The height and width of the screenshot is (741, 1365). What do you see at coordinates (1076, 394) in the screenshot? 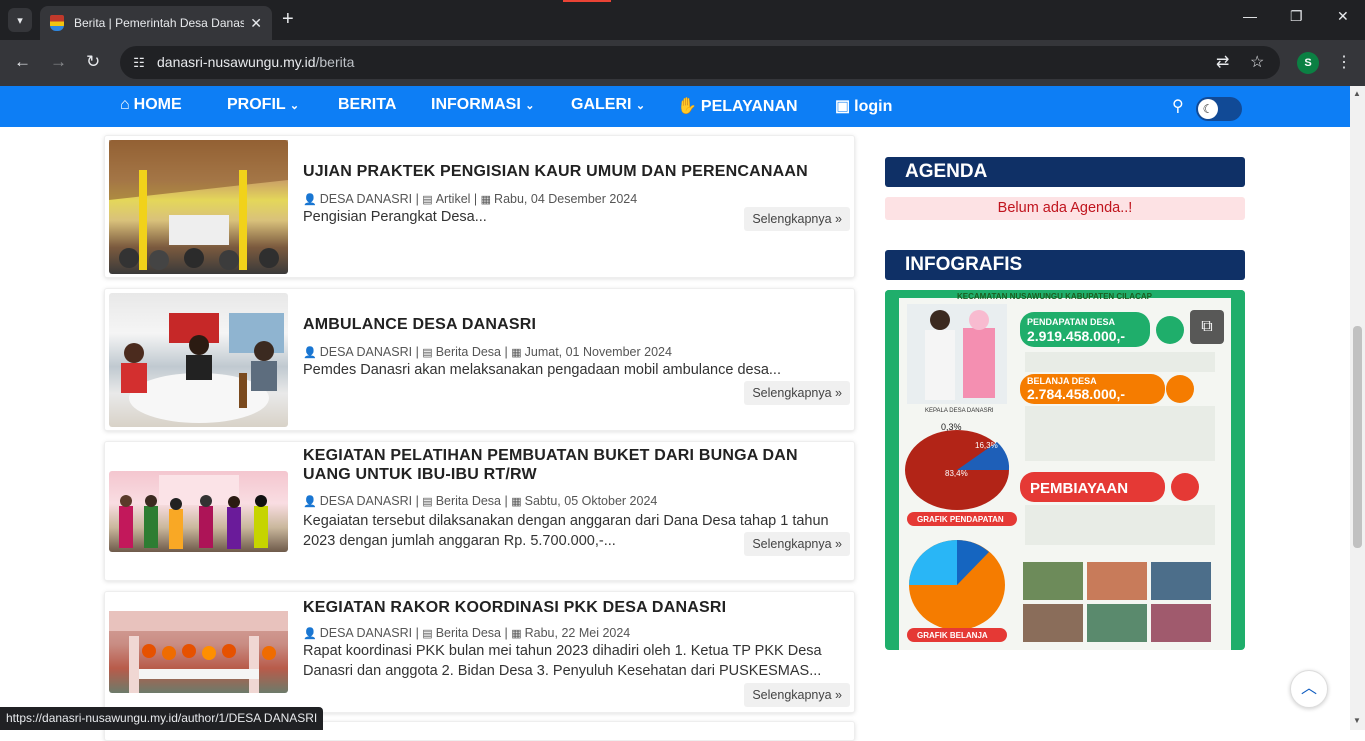
I see `poster-belanja-value: 2.784.458.000,-` at bounding box center [1076, 394].